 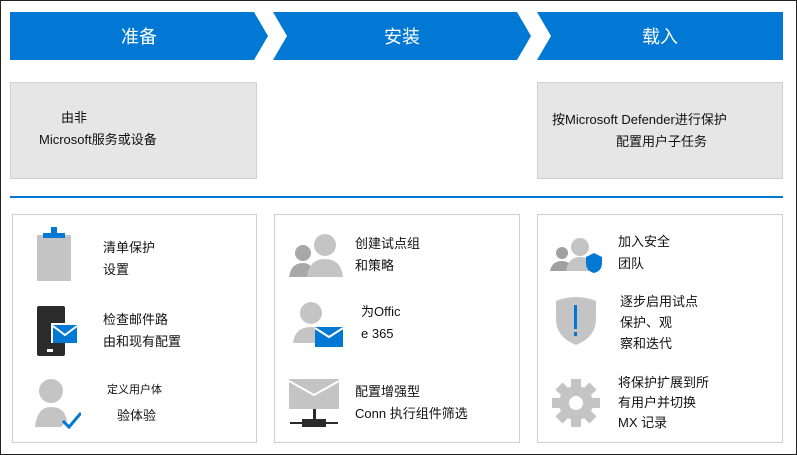 I want to click on item-text: 配置增强型, so click(x=388, y=391).